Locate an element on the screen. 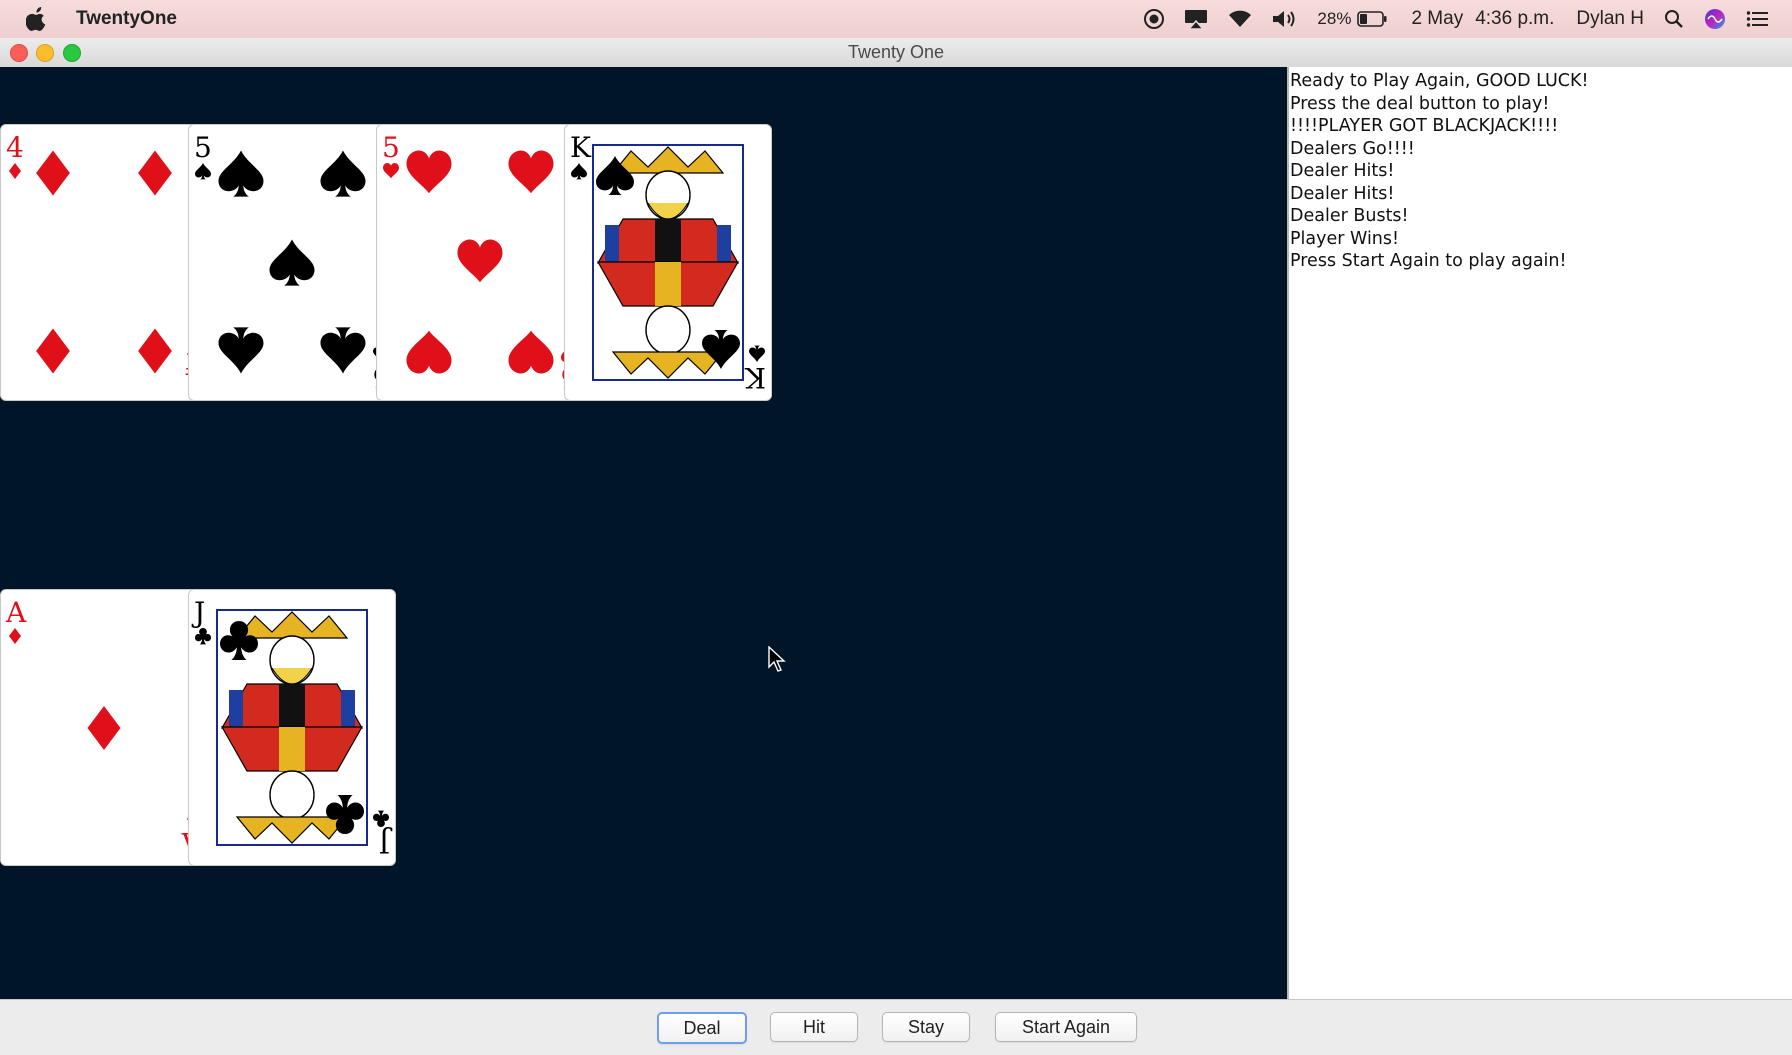 The height and width of the screenshot is (1055, 1792). window-title-bar: Twenty One is located at coordinates (896, 53).